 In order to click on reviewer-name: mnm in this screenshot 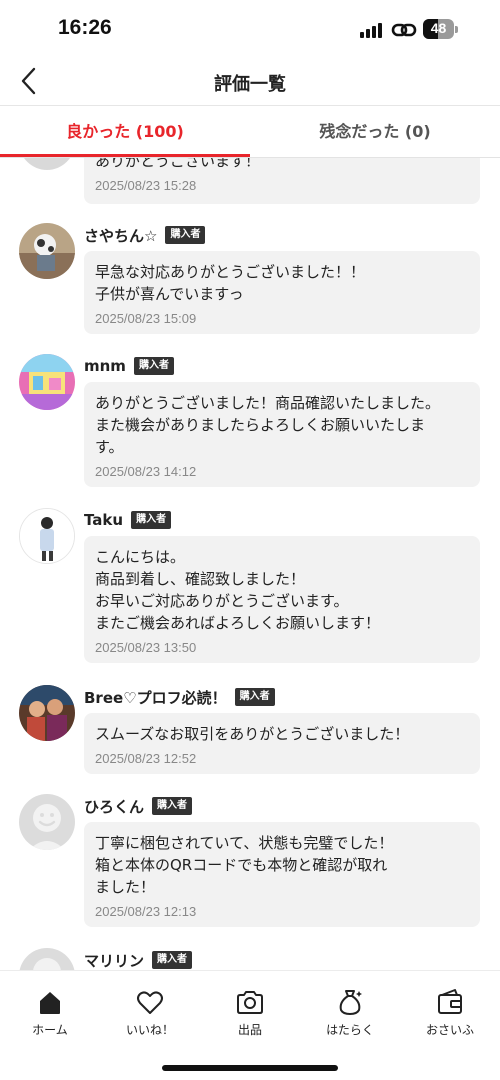, I will do `click(105, 366)`.